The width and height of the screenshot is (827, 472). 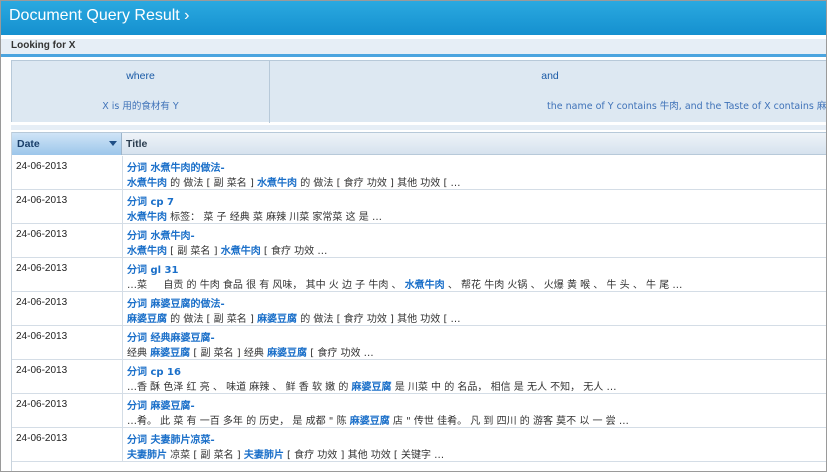 I want to click on and-label: and, so click(x=550, y=76).